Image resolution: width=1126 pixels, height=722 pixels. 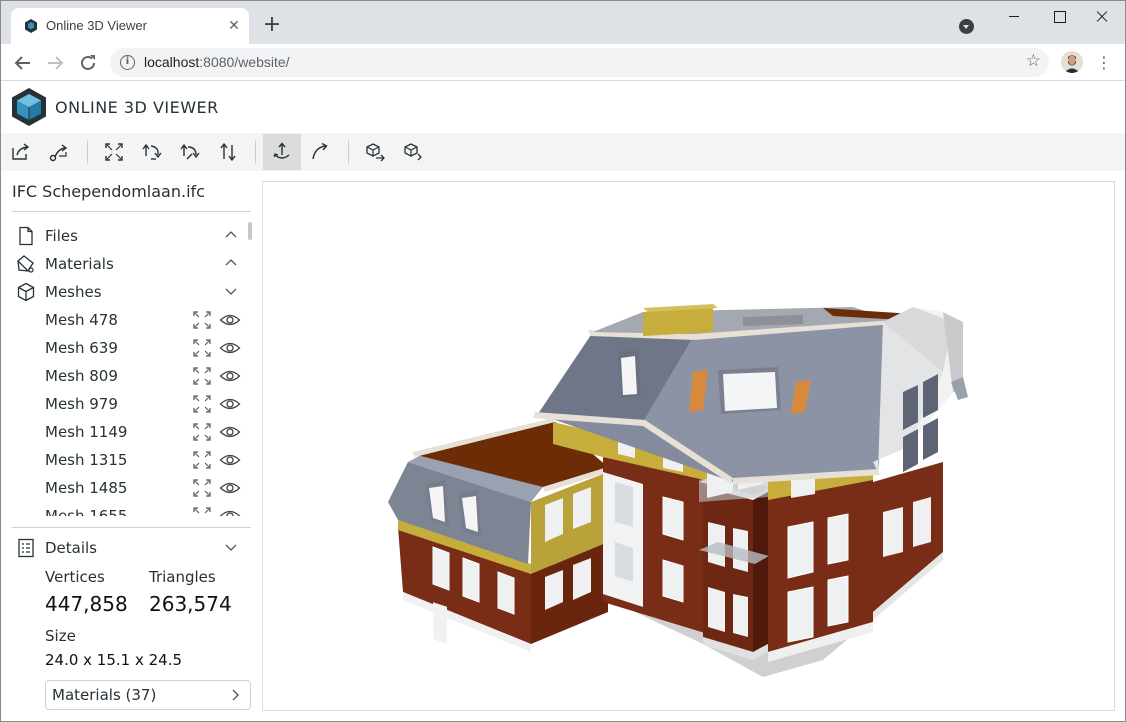 I want to click on fit-to-window-button, so click(x=114, y=152).